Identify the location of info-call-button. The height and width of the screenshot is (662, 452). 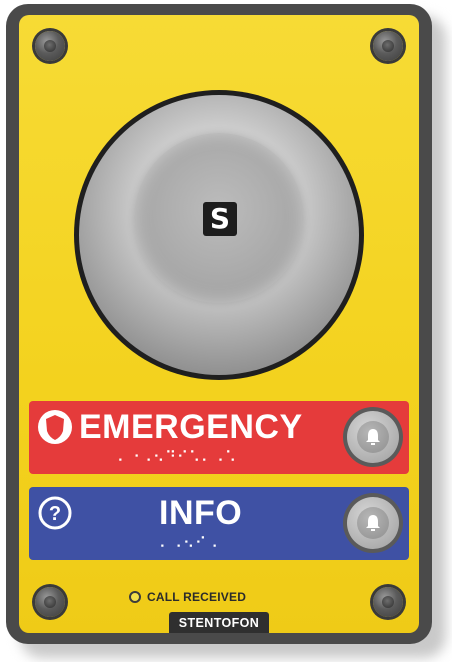
(373, 523).